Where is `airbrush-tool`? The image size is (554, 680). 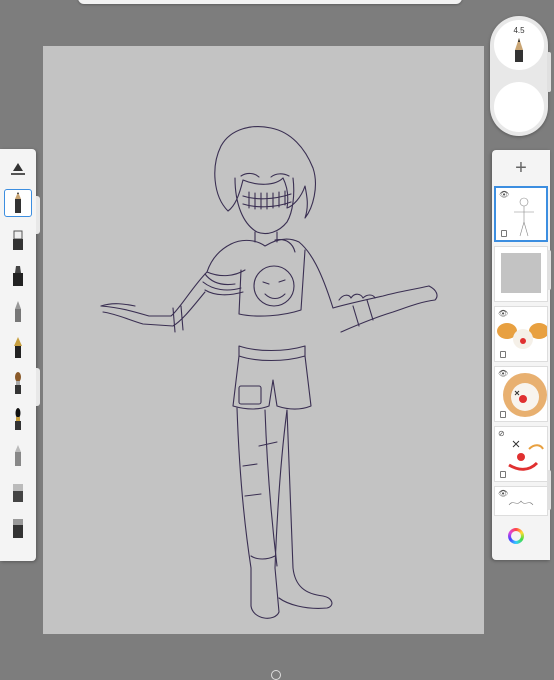
airbrush-tool is located at coordinates (18, 456).